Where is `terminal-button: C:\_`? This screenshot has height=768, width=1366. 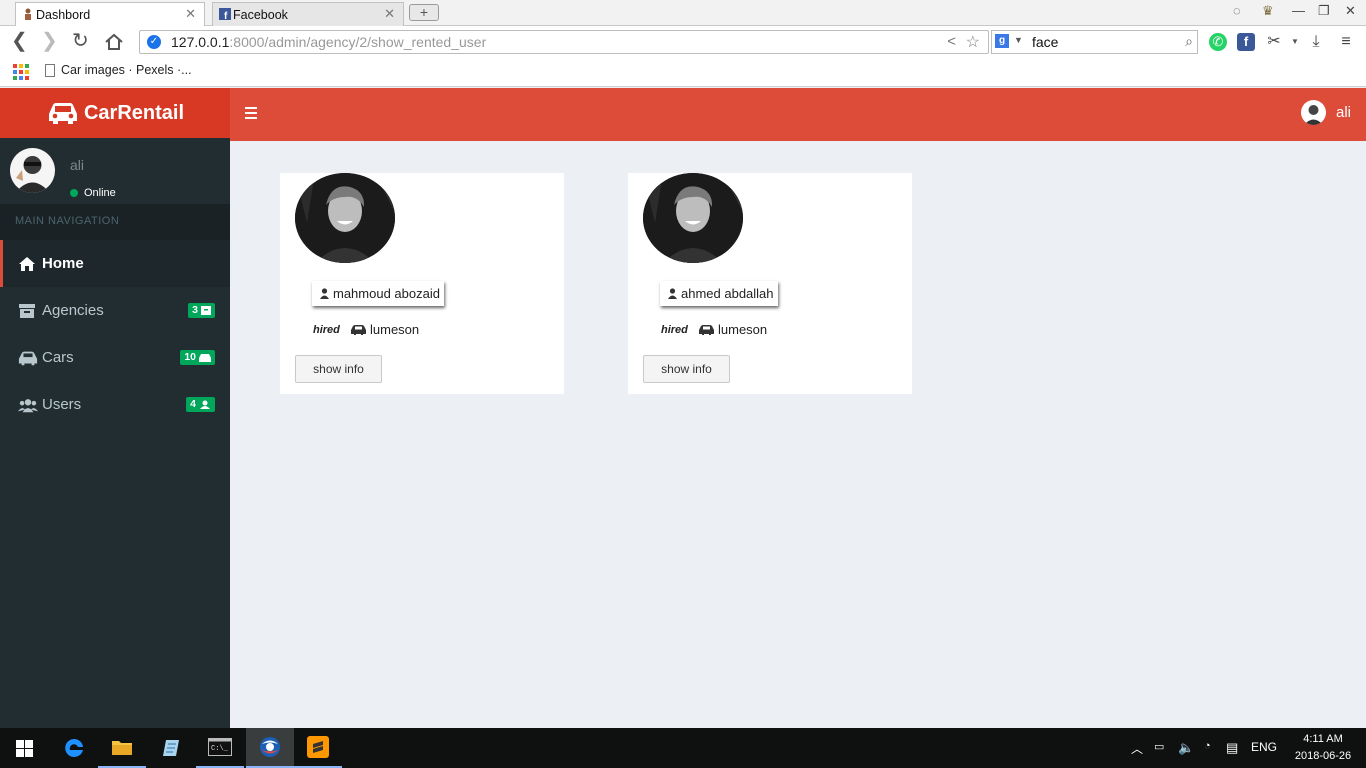 terminal-button: C:\_ is located at coordinates (220, 748).